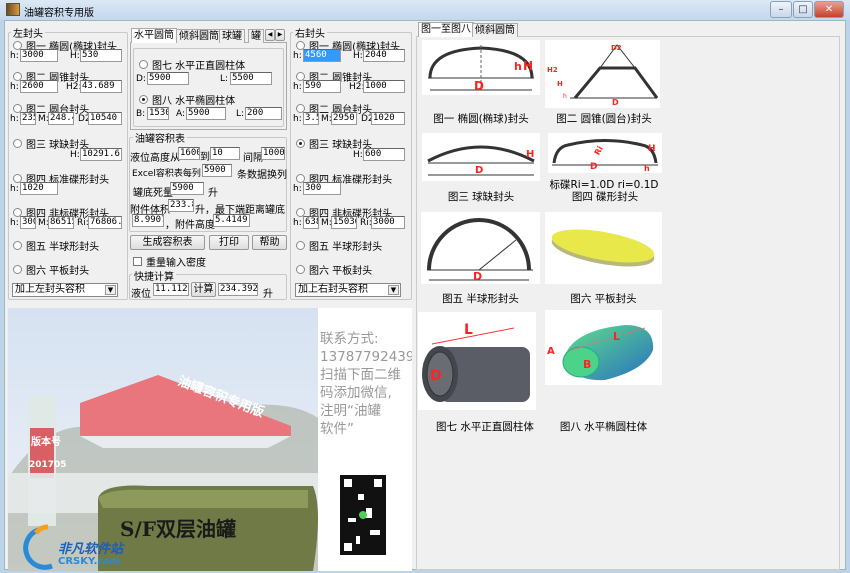 This screenshot has width=850, height=573. What do you see at coordinates (39, 86) in the screenshot?
I see `left-r2-h-input: 2600` at bounding box center [39, 86].